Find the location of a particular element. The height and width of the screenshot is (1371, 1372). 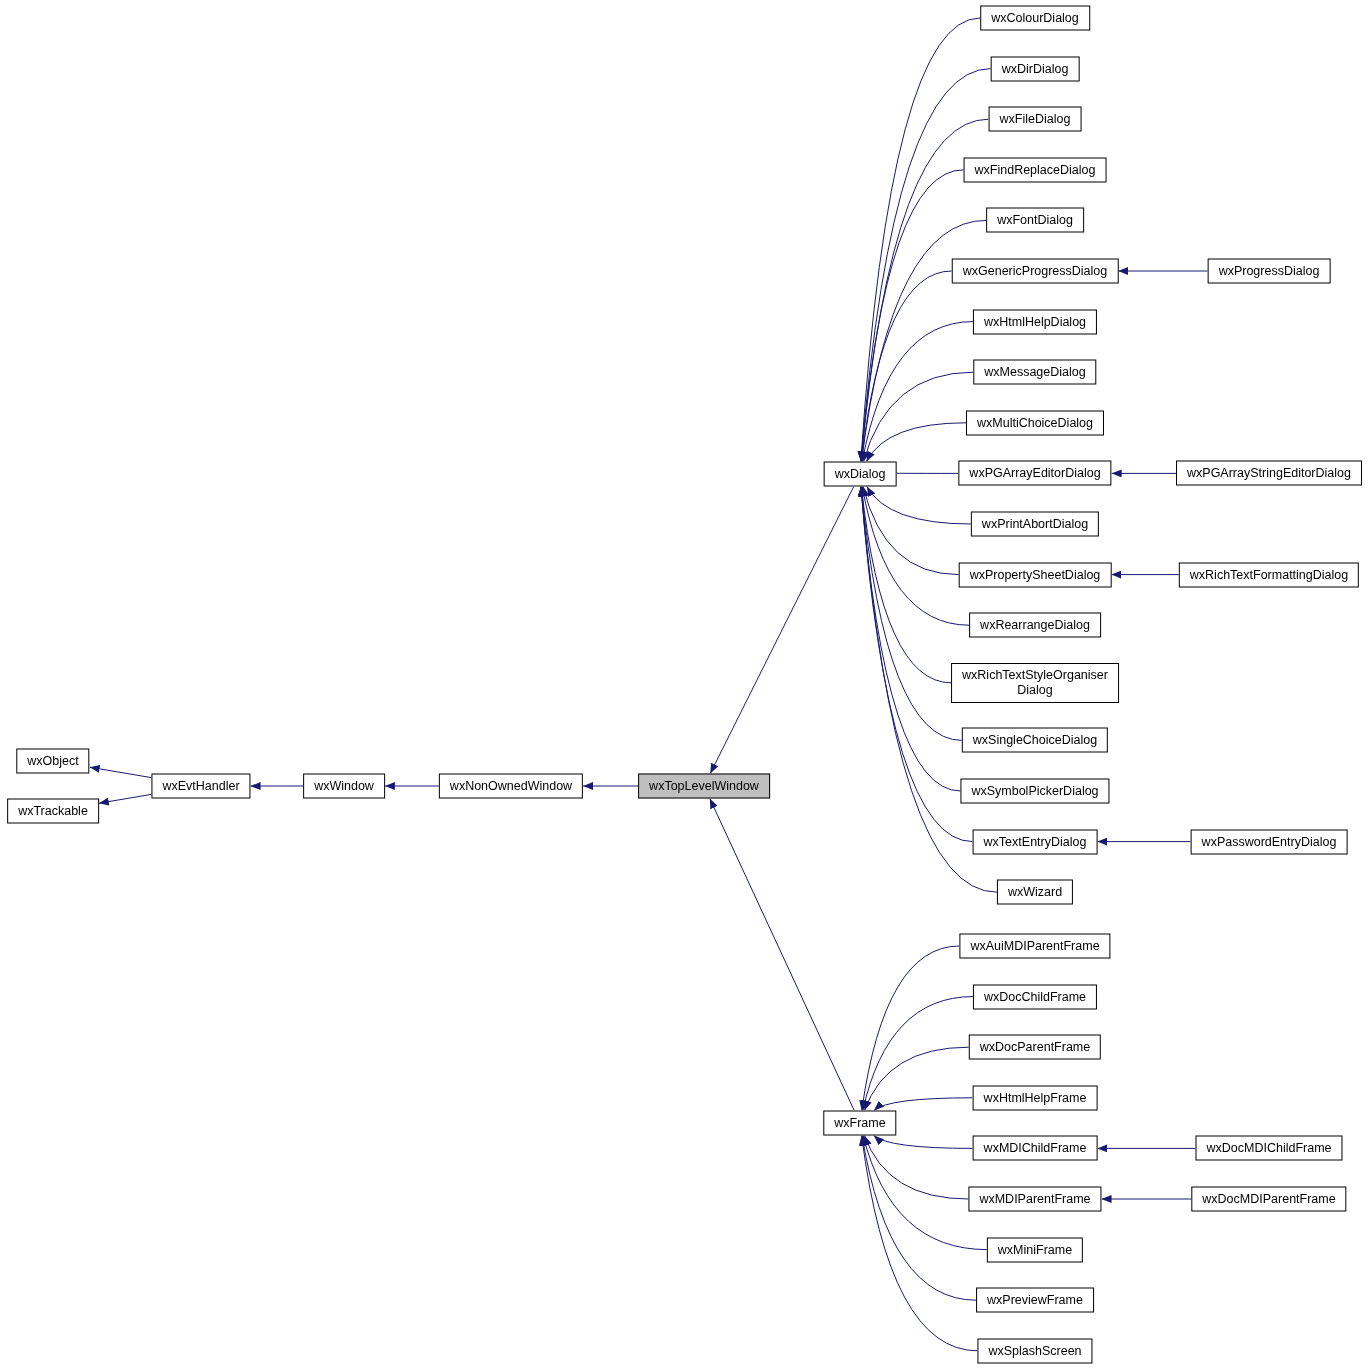

class-node: wxMultiChoiceDialog is located at coordinates (1035, 423).